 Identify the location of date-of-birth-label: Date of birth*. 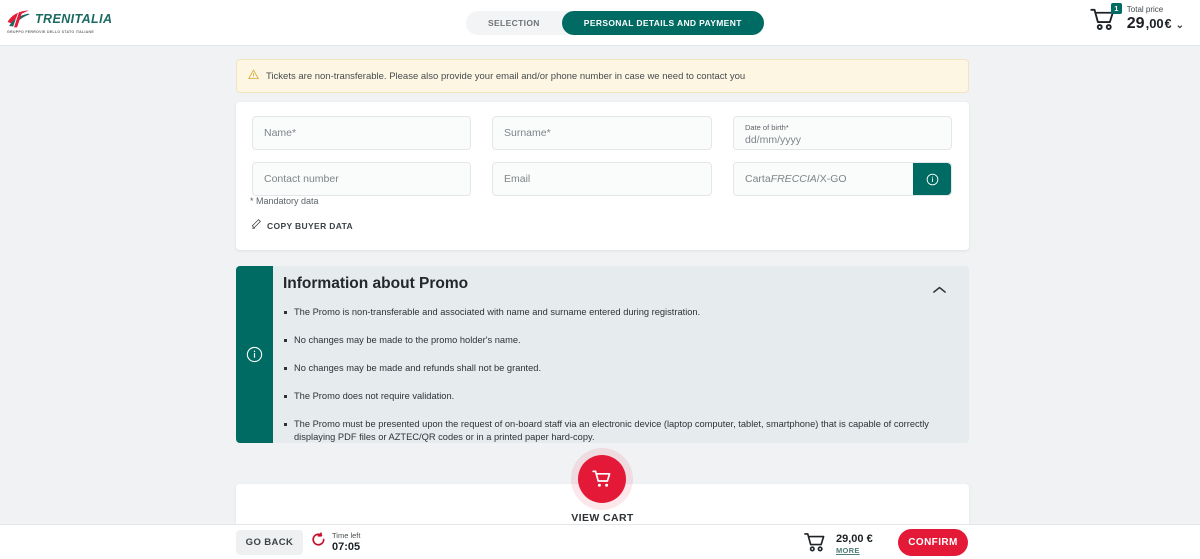
(767, 127).